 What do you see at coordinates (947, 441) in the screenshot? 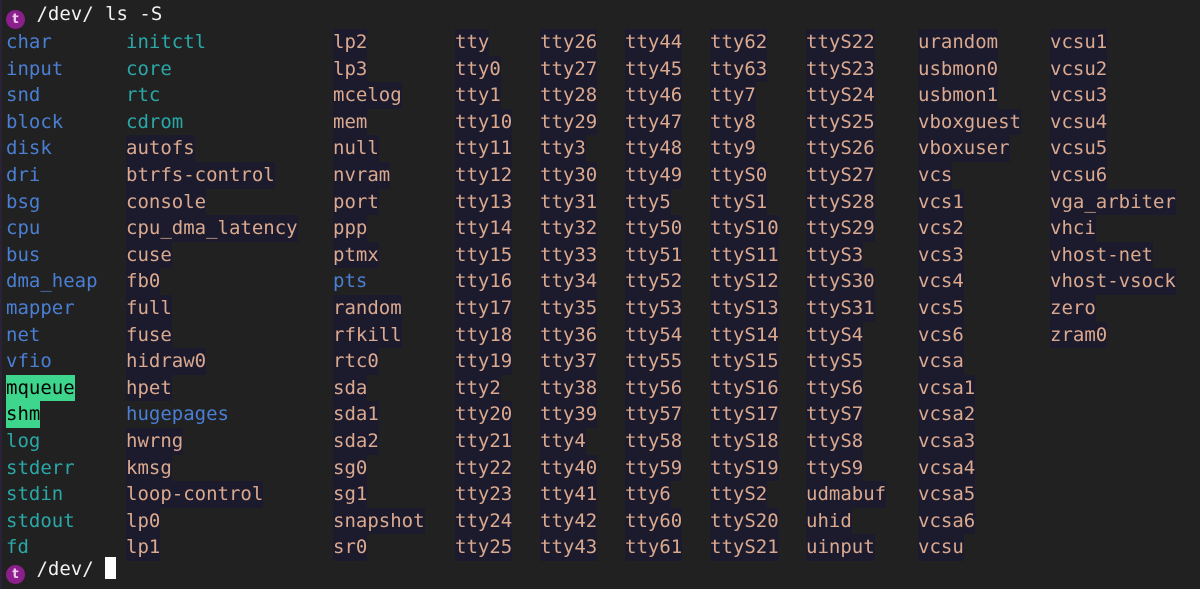
I see `ls-entry: vcsa3` at bounding box center [947, 441].